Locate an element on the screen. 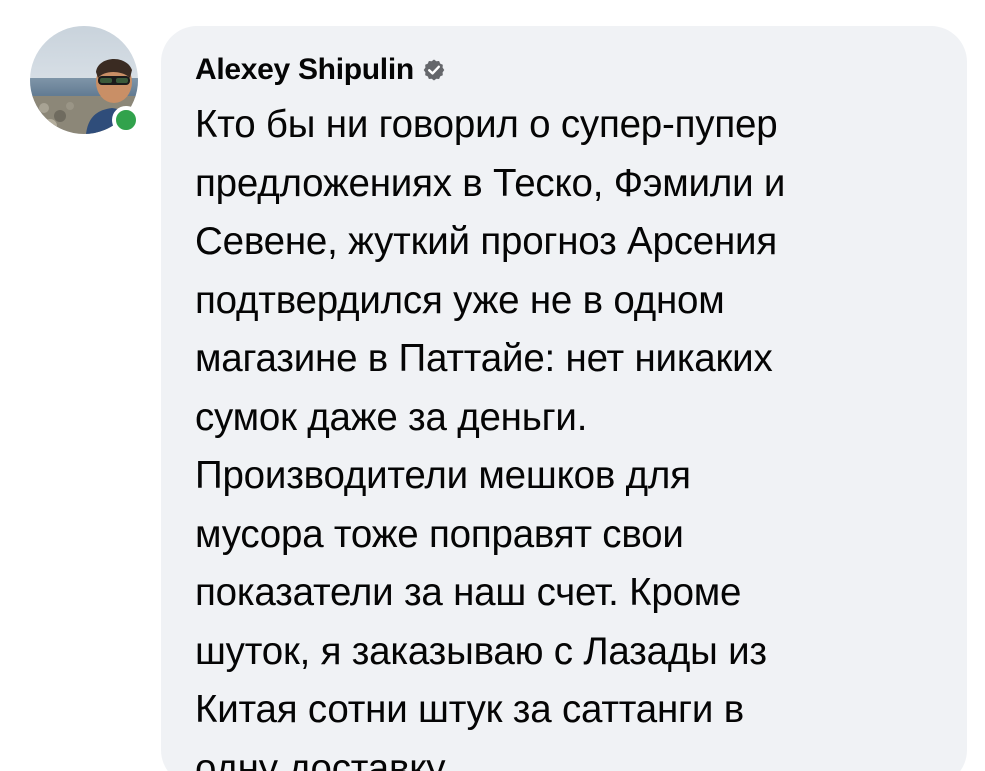 This screenshot has width=985, height=771. comment-text-line: Китая сотни штук за саттанги в is located at coordinates (469, 709).